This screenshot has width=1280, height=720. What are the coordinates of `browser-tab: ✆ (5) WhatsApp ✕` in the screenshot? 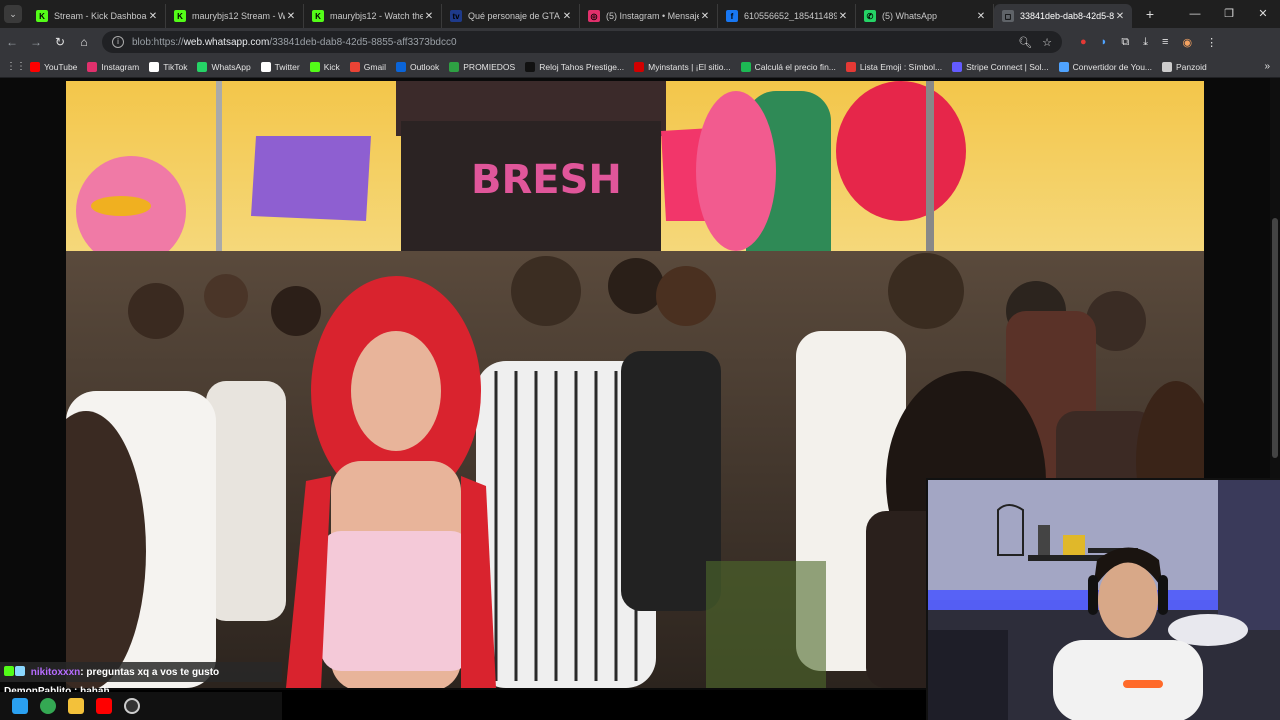 It's located at (925, 16).